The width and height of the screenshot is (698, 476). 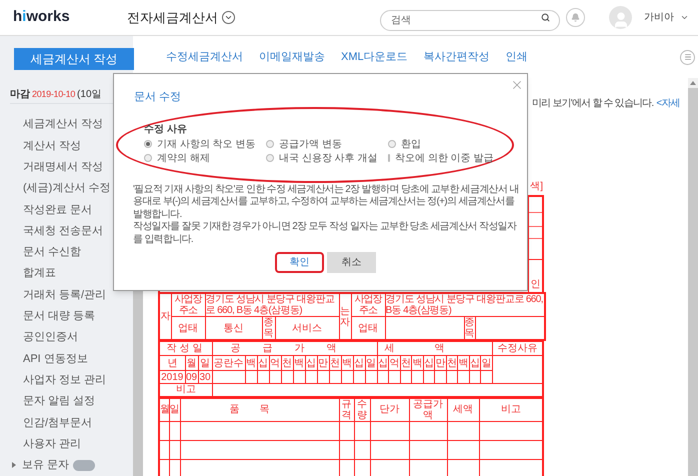 I want to click on create-invoice-button: 세금계산서 작성, so click(x=74, y=59).